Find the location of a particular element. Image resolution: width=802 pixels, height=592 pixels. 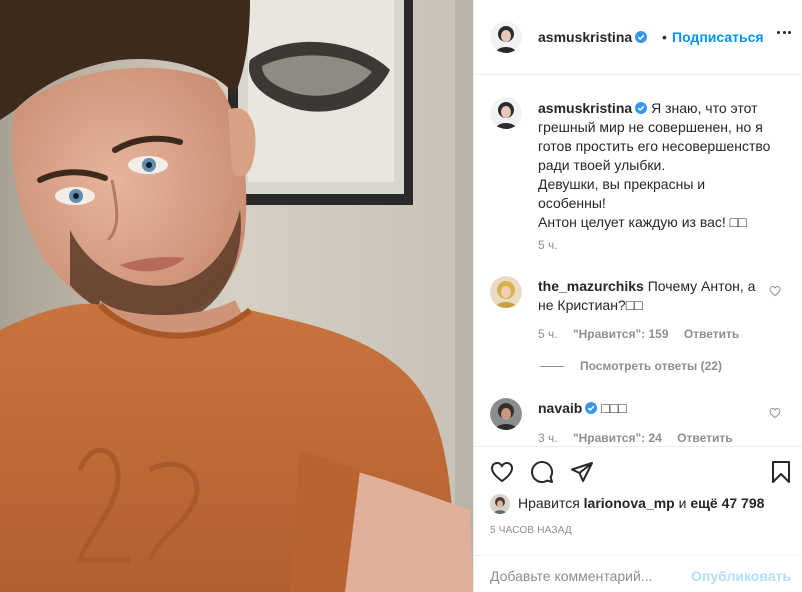

liker-avatar is located at coordinates (500, 504).